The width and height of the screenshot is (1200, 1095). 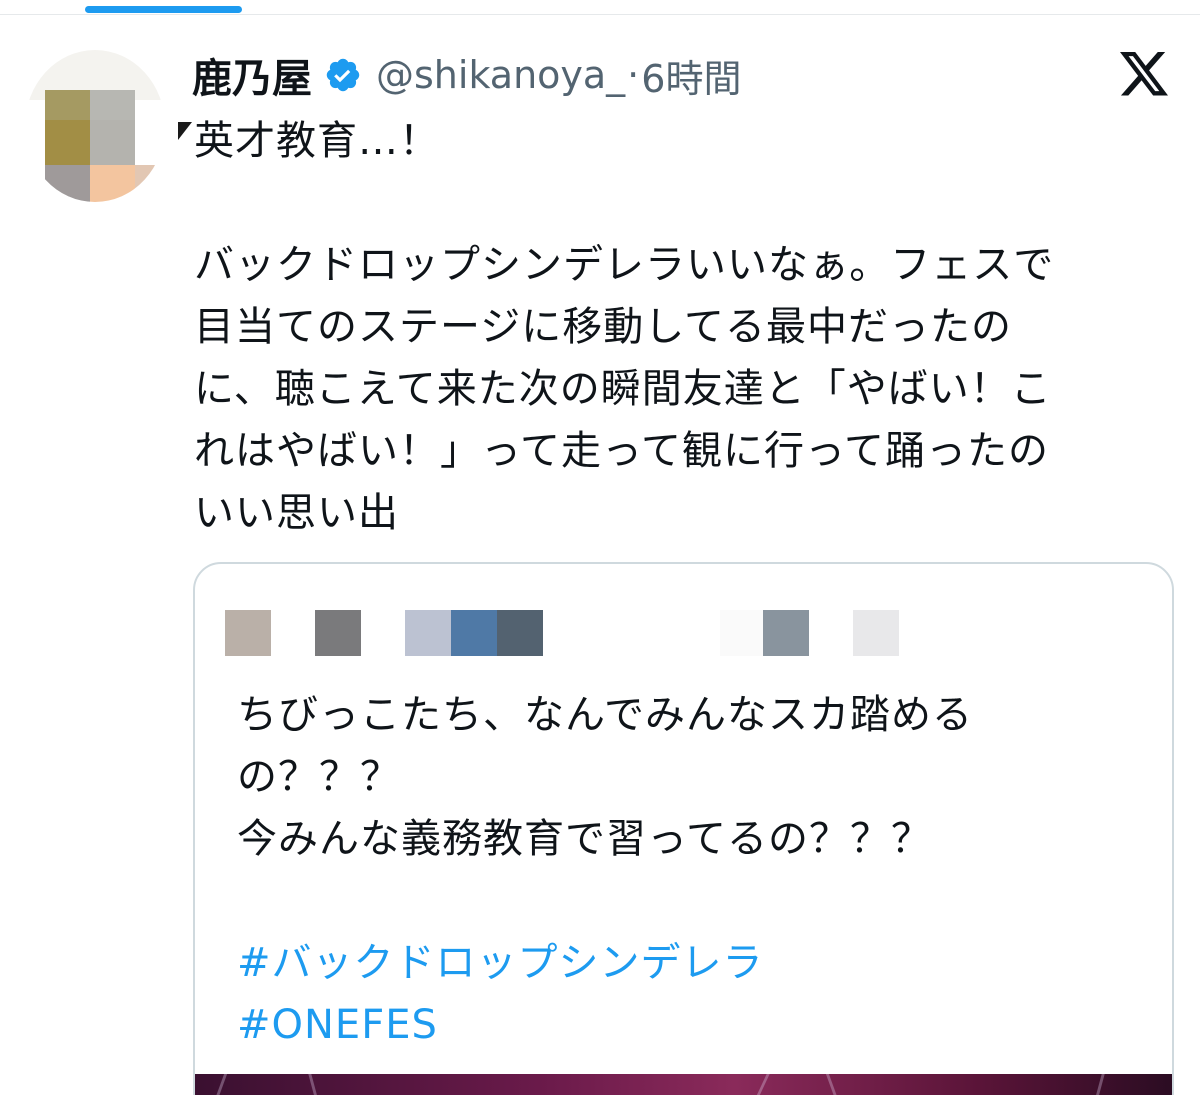 I want to click on author-handle: @shikanoya_, so click(x=500, y=75).